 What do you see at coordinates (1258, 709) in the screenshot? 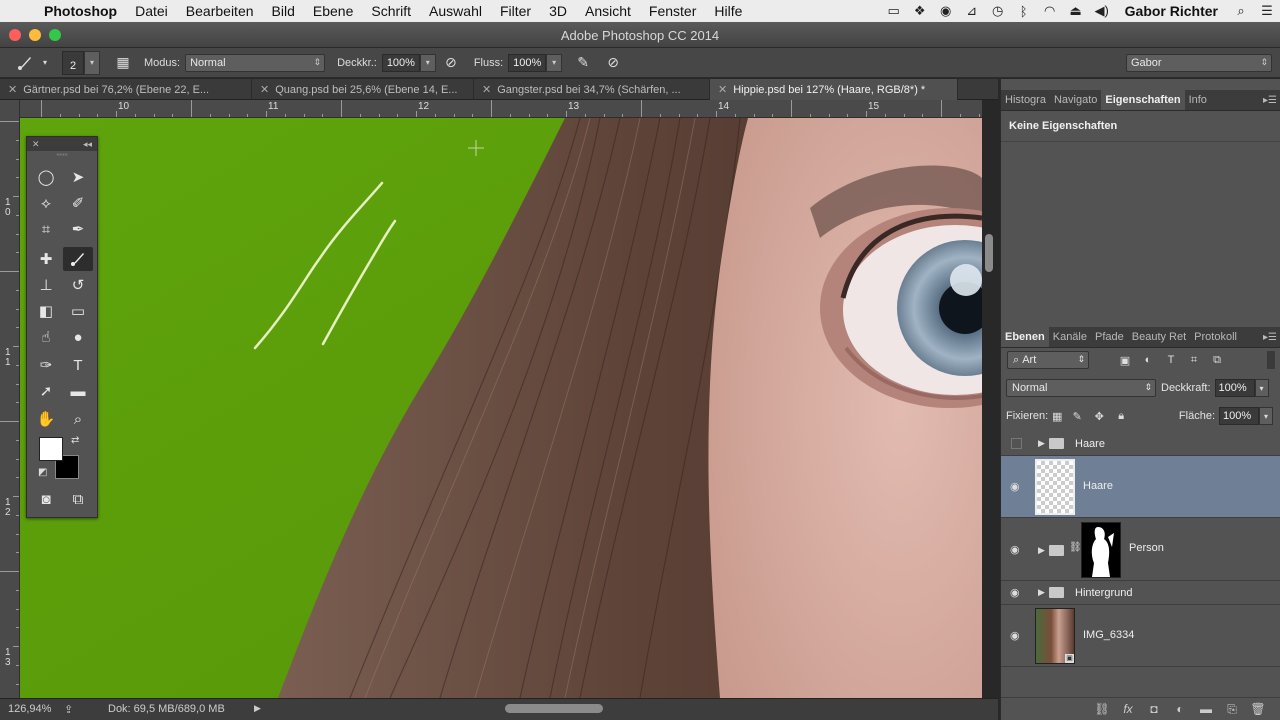
I see `delete-layer-icon: 🗑︎` at bounding box center [1258, 709].